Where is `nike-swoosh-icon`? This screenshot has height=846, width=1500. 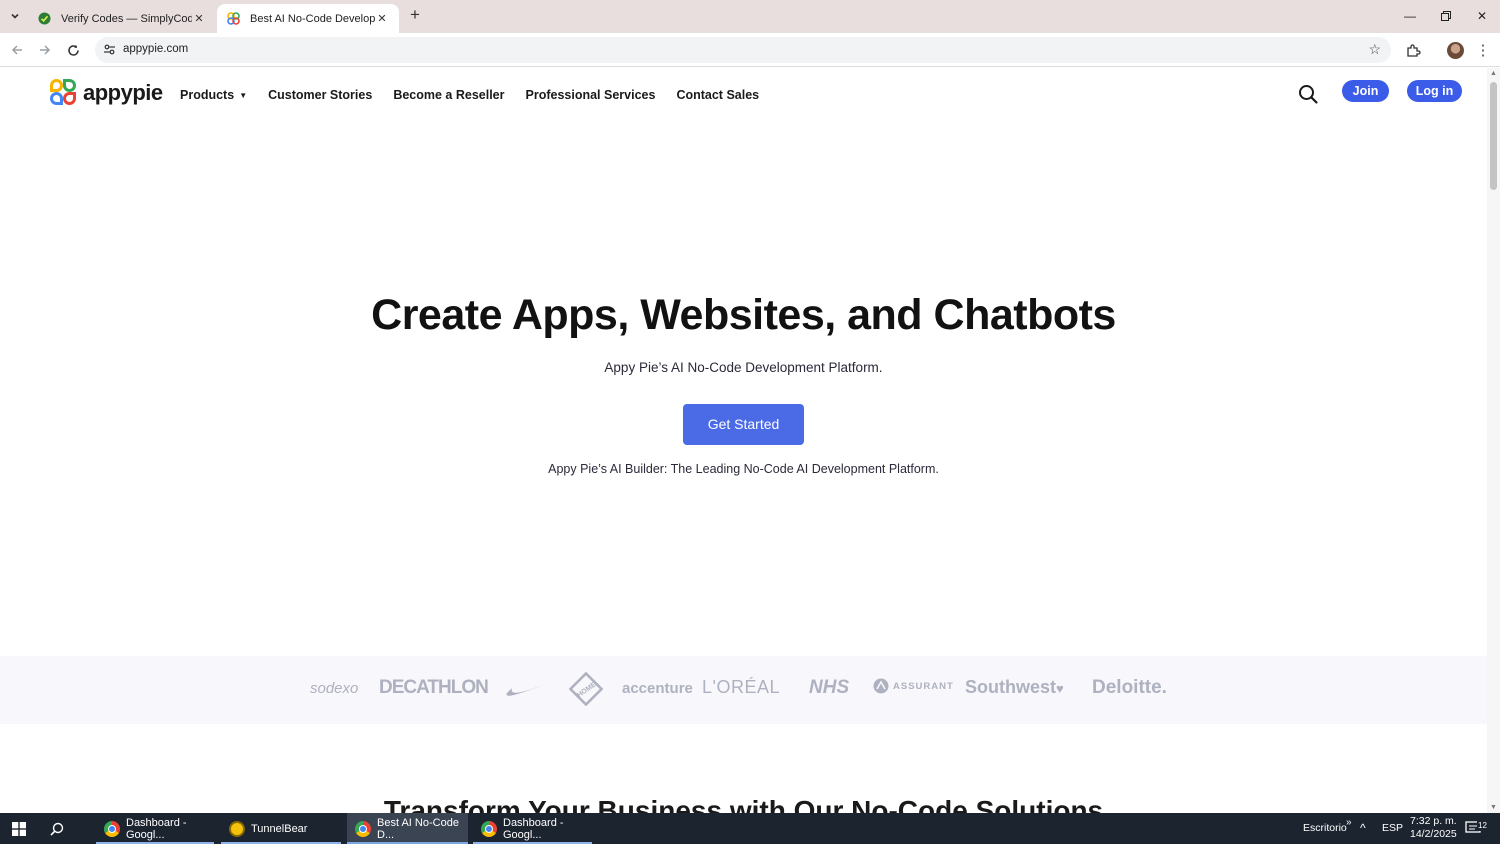
nike-swoosh-icon is located at coordinates (527, 689).